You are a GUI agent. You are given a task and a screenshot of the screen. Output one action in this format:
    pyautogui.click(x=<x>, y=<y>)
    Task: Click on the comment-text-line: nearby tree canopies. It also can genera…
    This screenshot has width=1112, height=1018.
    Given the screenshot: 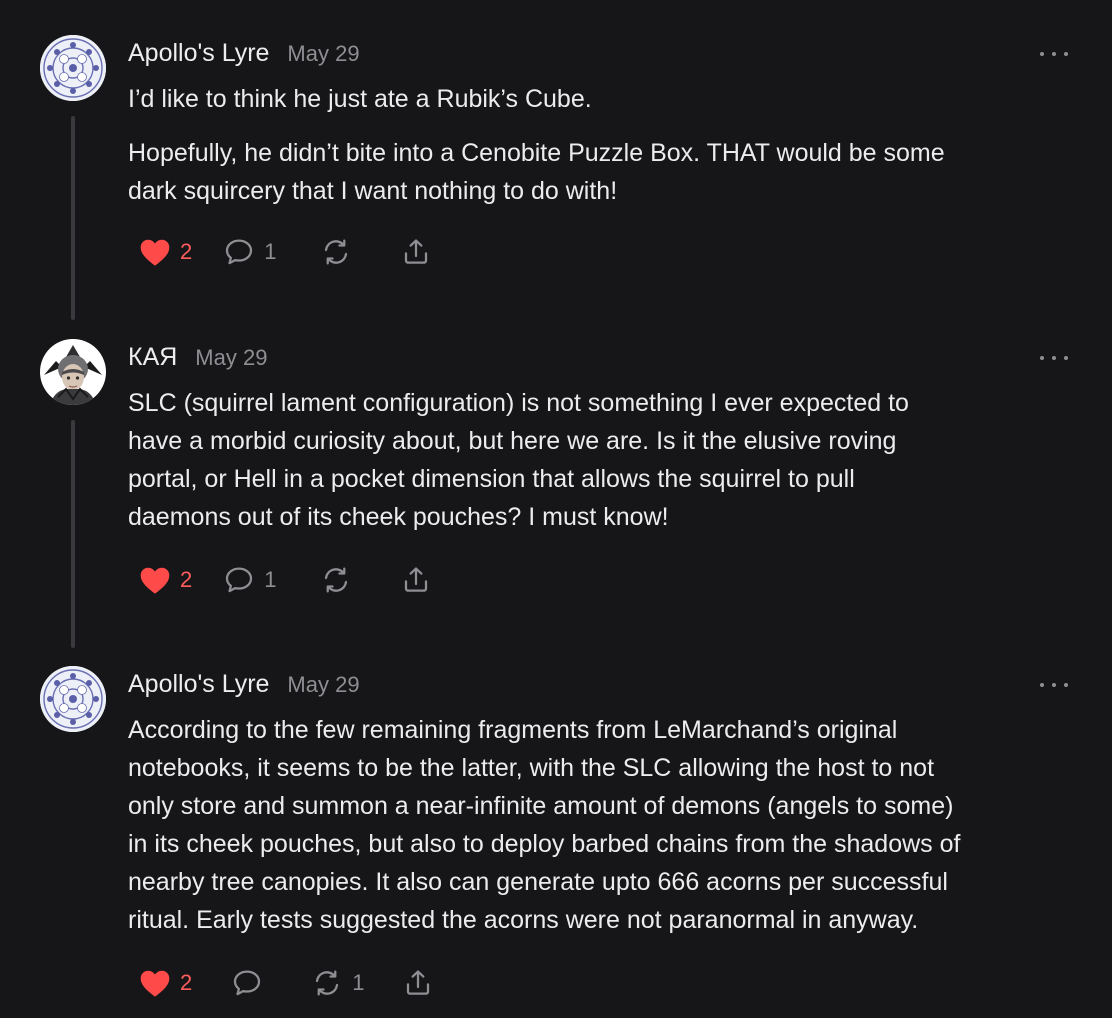 What is the action you would take?
    pyautogui.click(x=538, y=882)
    